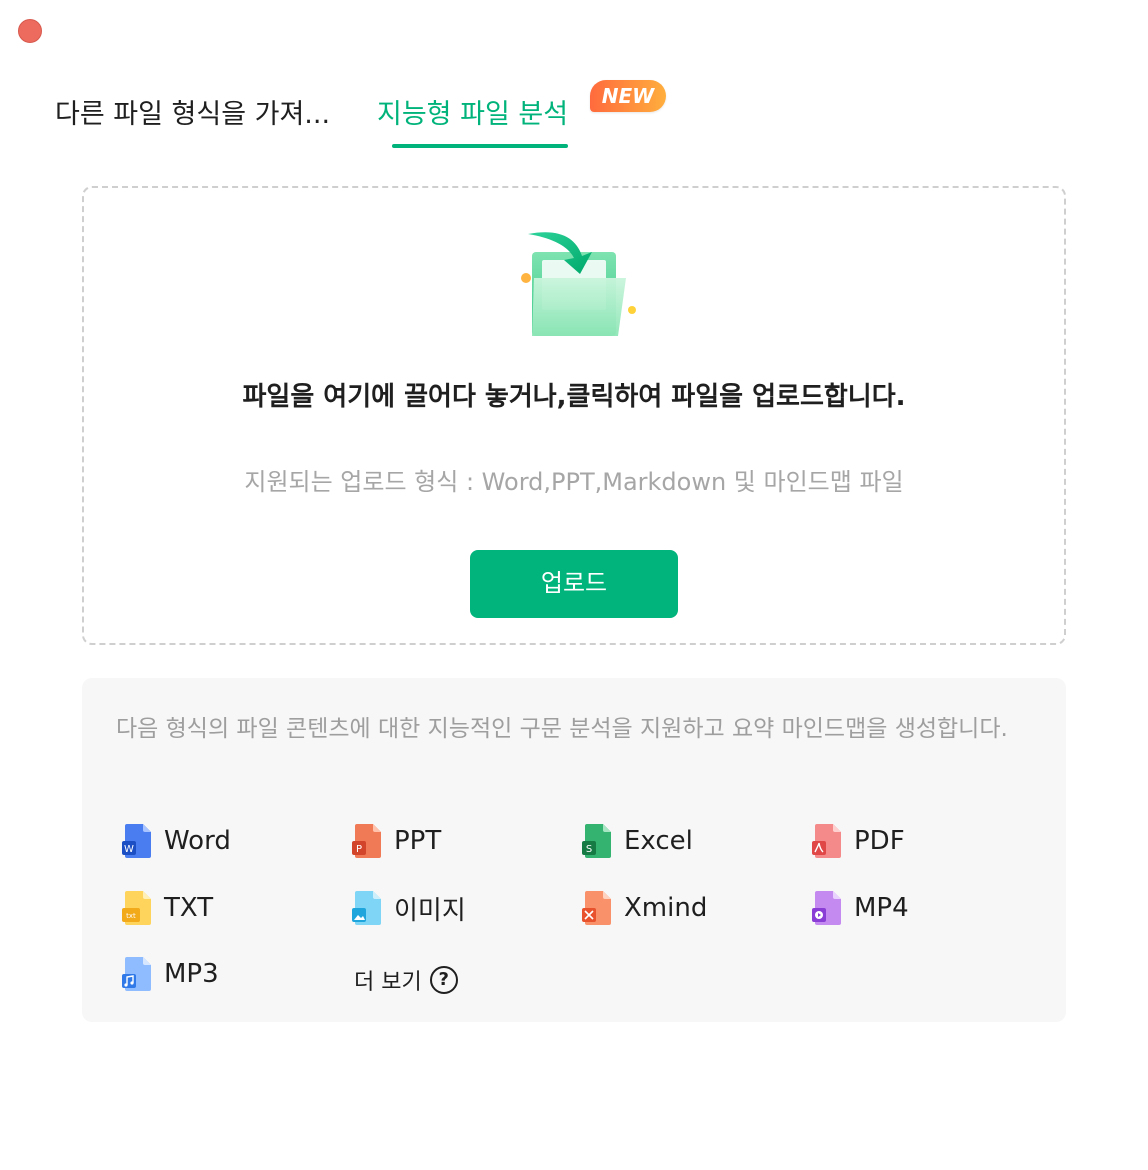 Image resolution: width=1148 pixels, height=1170 pixels. I want to click on format-item-ppt: P PPT, so click(396, 841).